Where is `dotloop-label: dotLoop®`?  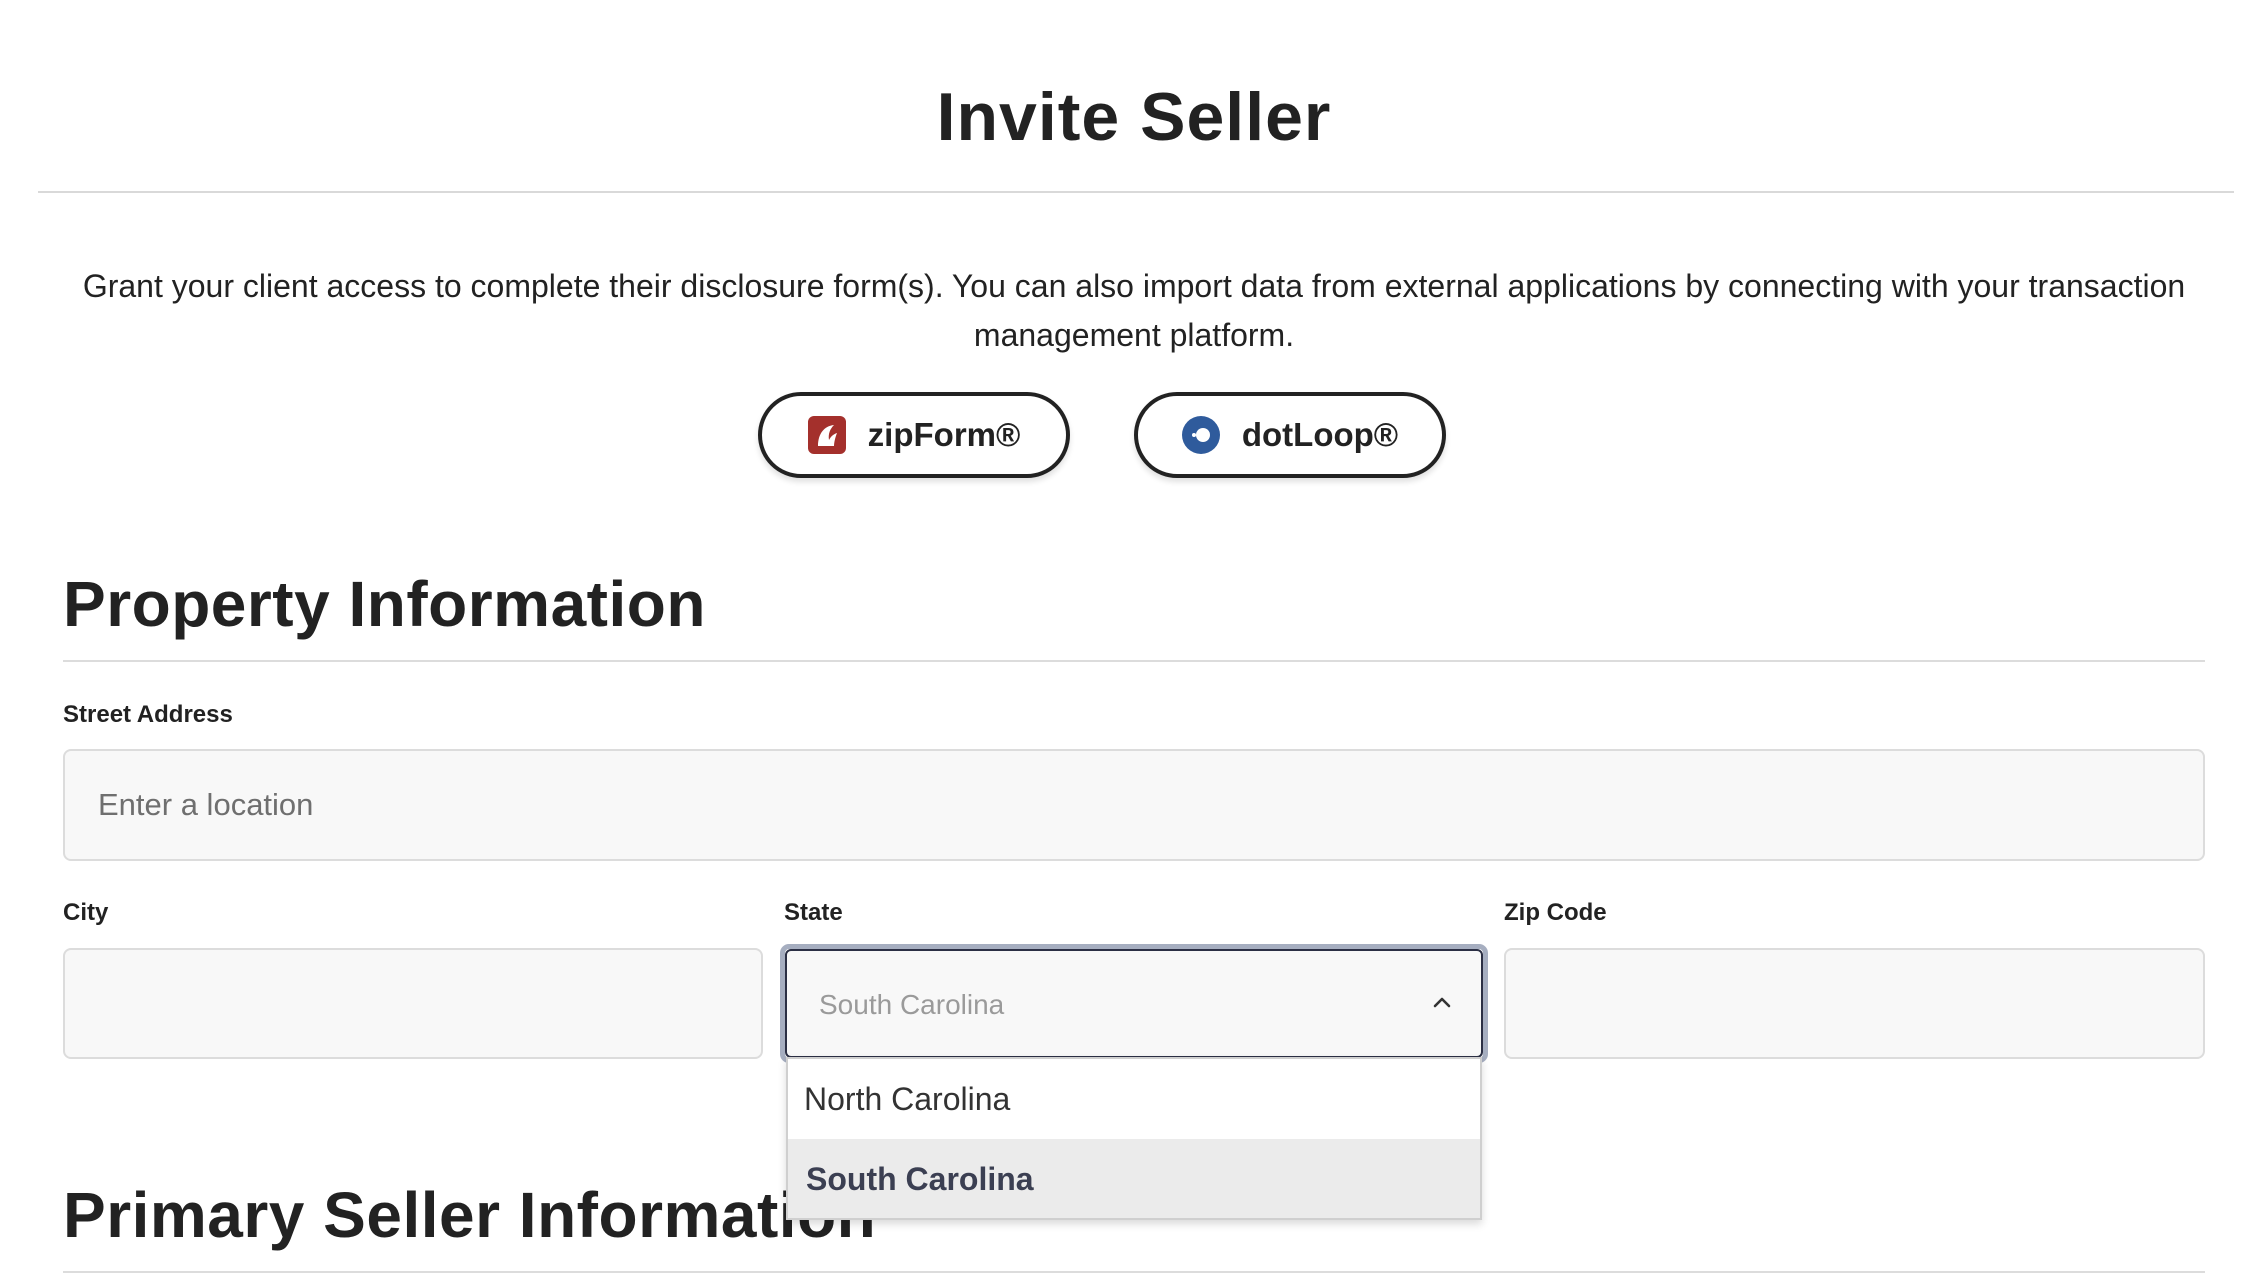 dotloop-label: dotLoop® is located at coordinates (1320, 434).